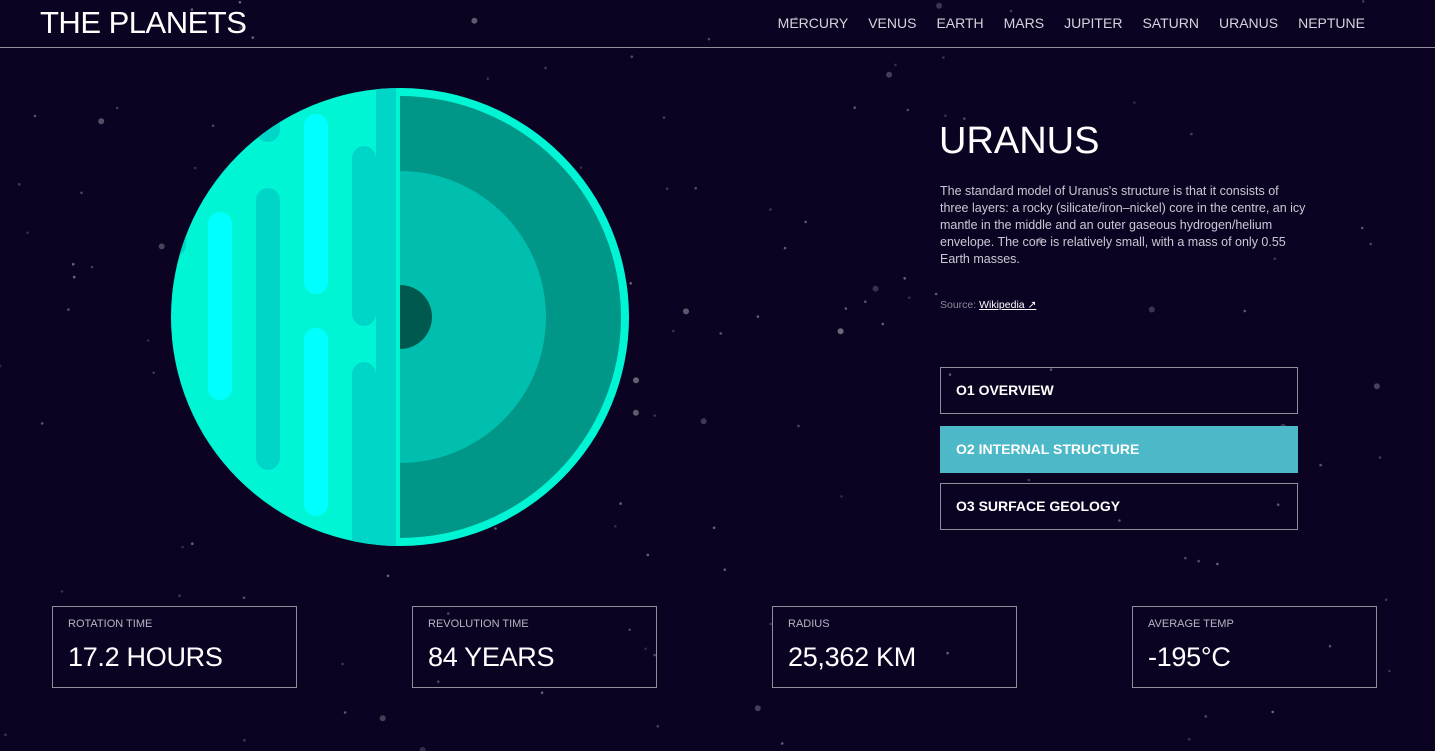  What do you see at coordinates (491, 657) in the screenshot?
I see `stat-value: 84 YEARS` at bounding box center [491, 657].